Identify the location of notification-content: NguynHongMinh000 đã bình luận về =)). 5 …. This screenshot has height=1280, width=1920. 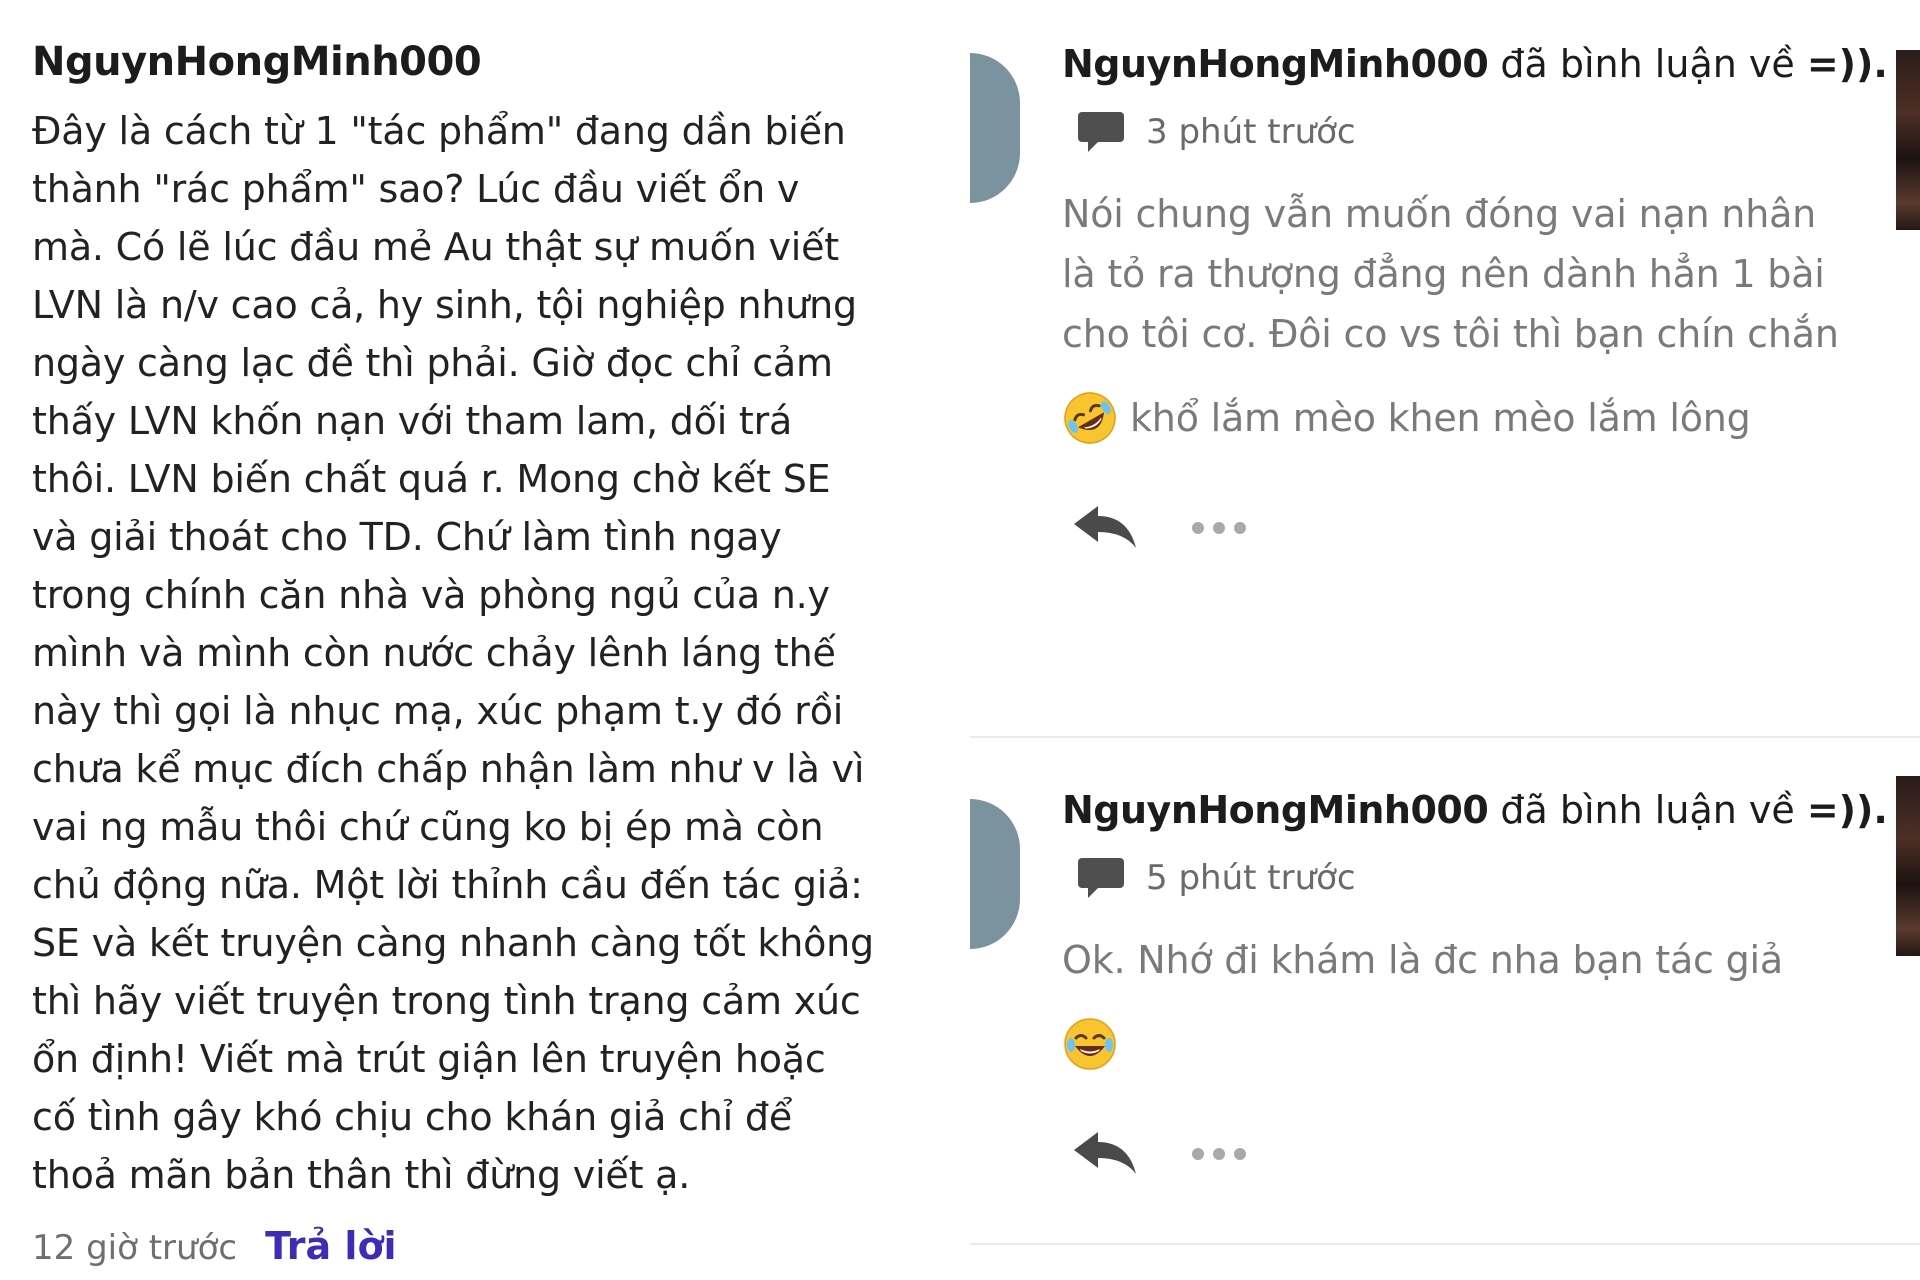
(1475, 978).